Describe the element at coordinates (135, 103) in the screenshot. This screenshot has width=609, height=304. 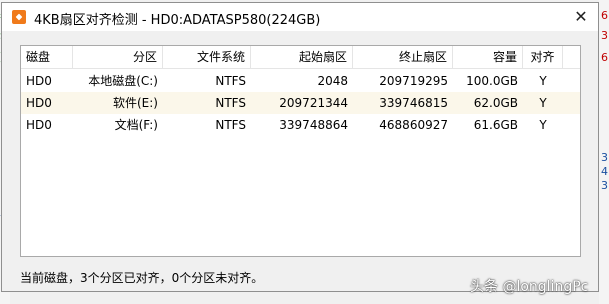
I see `cell-partition: 软件(E:)` at that location.